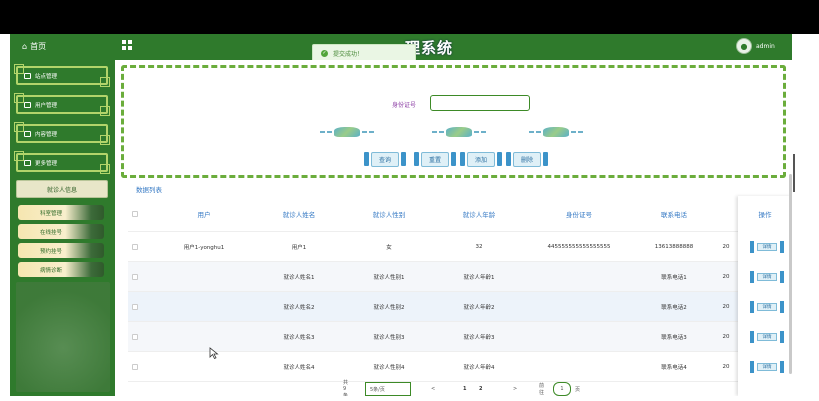  What do you see at coordinates (135, 213) in the screenshot?
I see `select-all-checkbox` at bounding box center [135, 213].